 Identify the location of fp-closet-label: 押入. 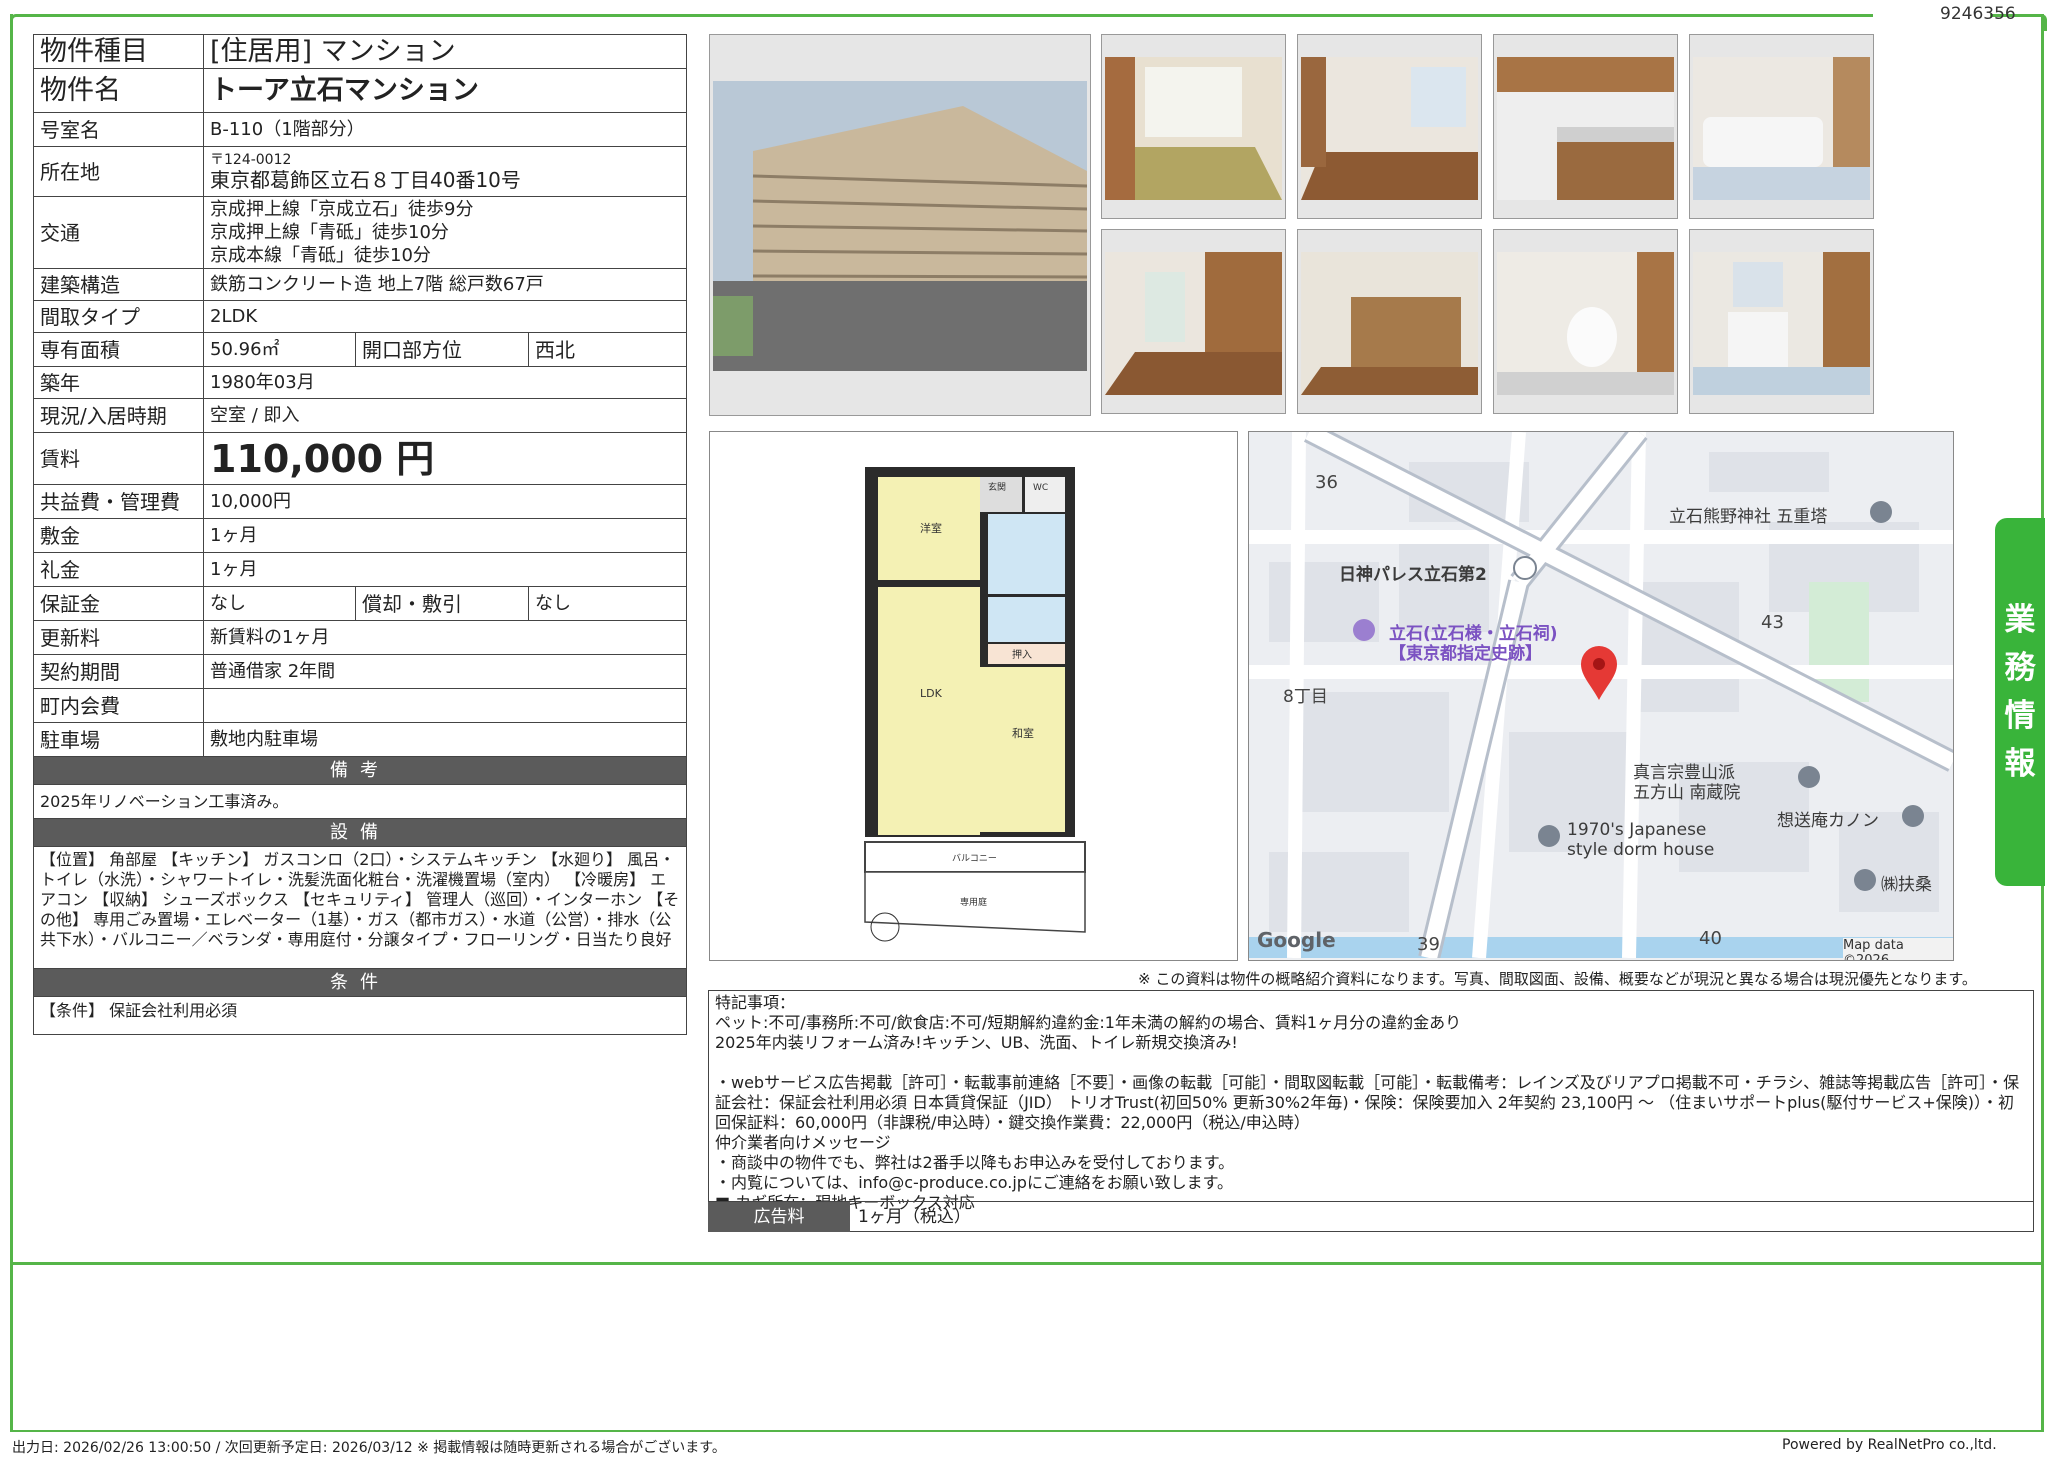
(1022, 654).